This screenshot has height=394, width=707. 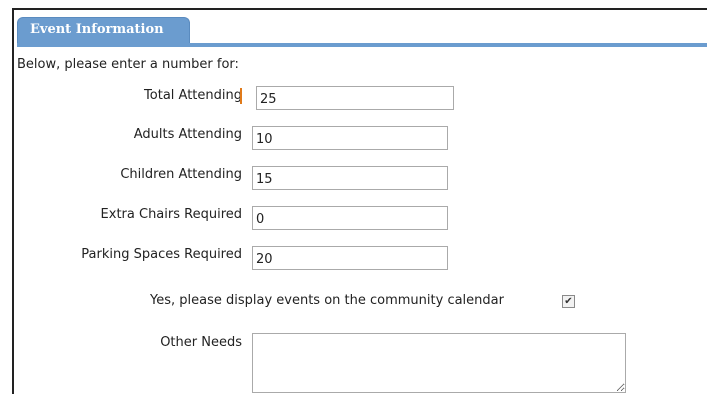 I want to click on other-needs-label: Other Needs, so click(x=201, y=342).